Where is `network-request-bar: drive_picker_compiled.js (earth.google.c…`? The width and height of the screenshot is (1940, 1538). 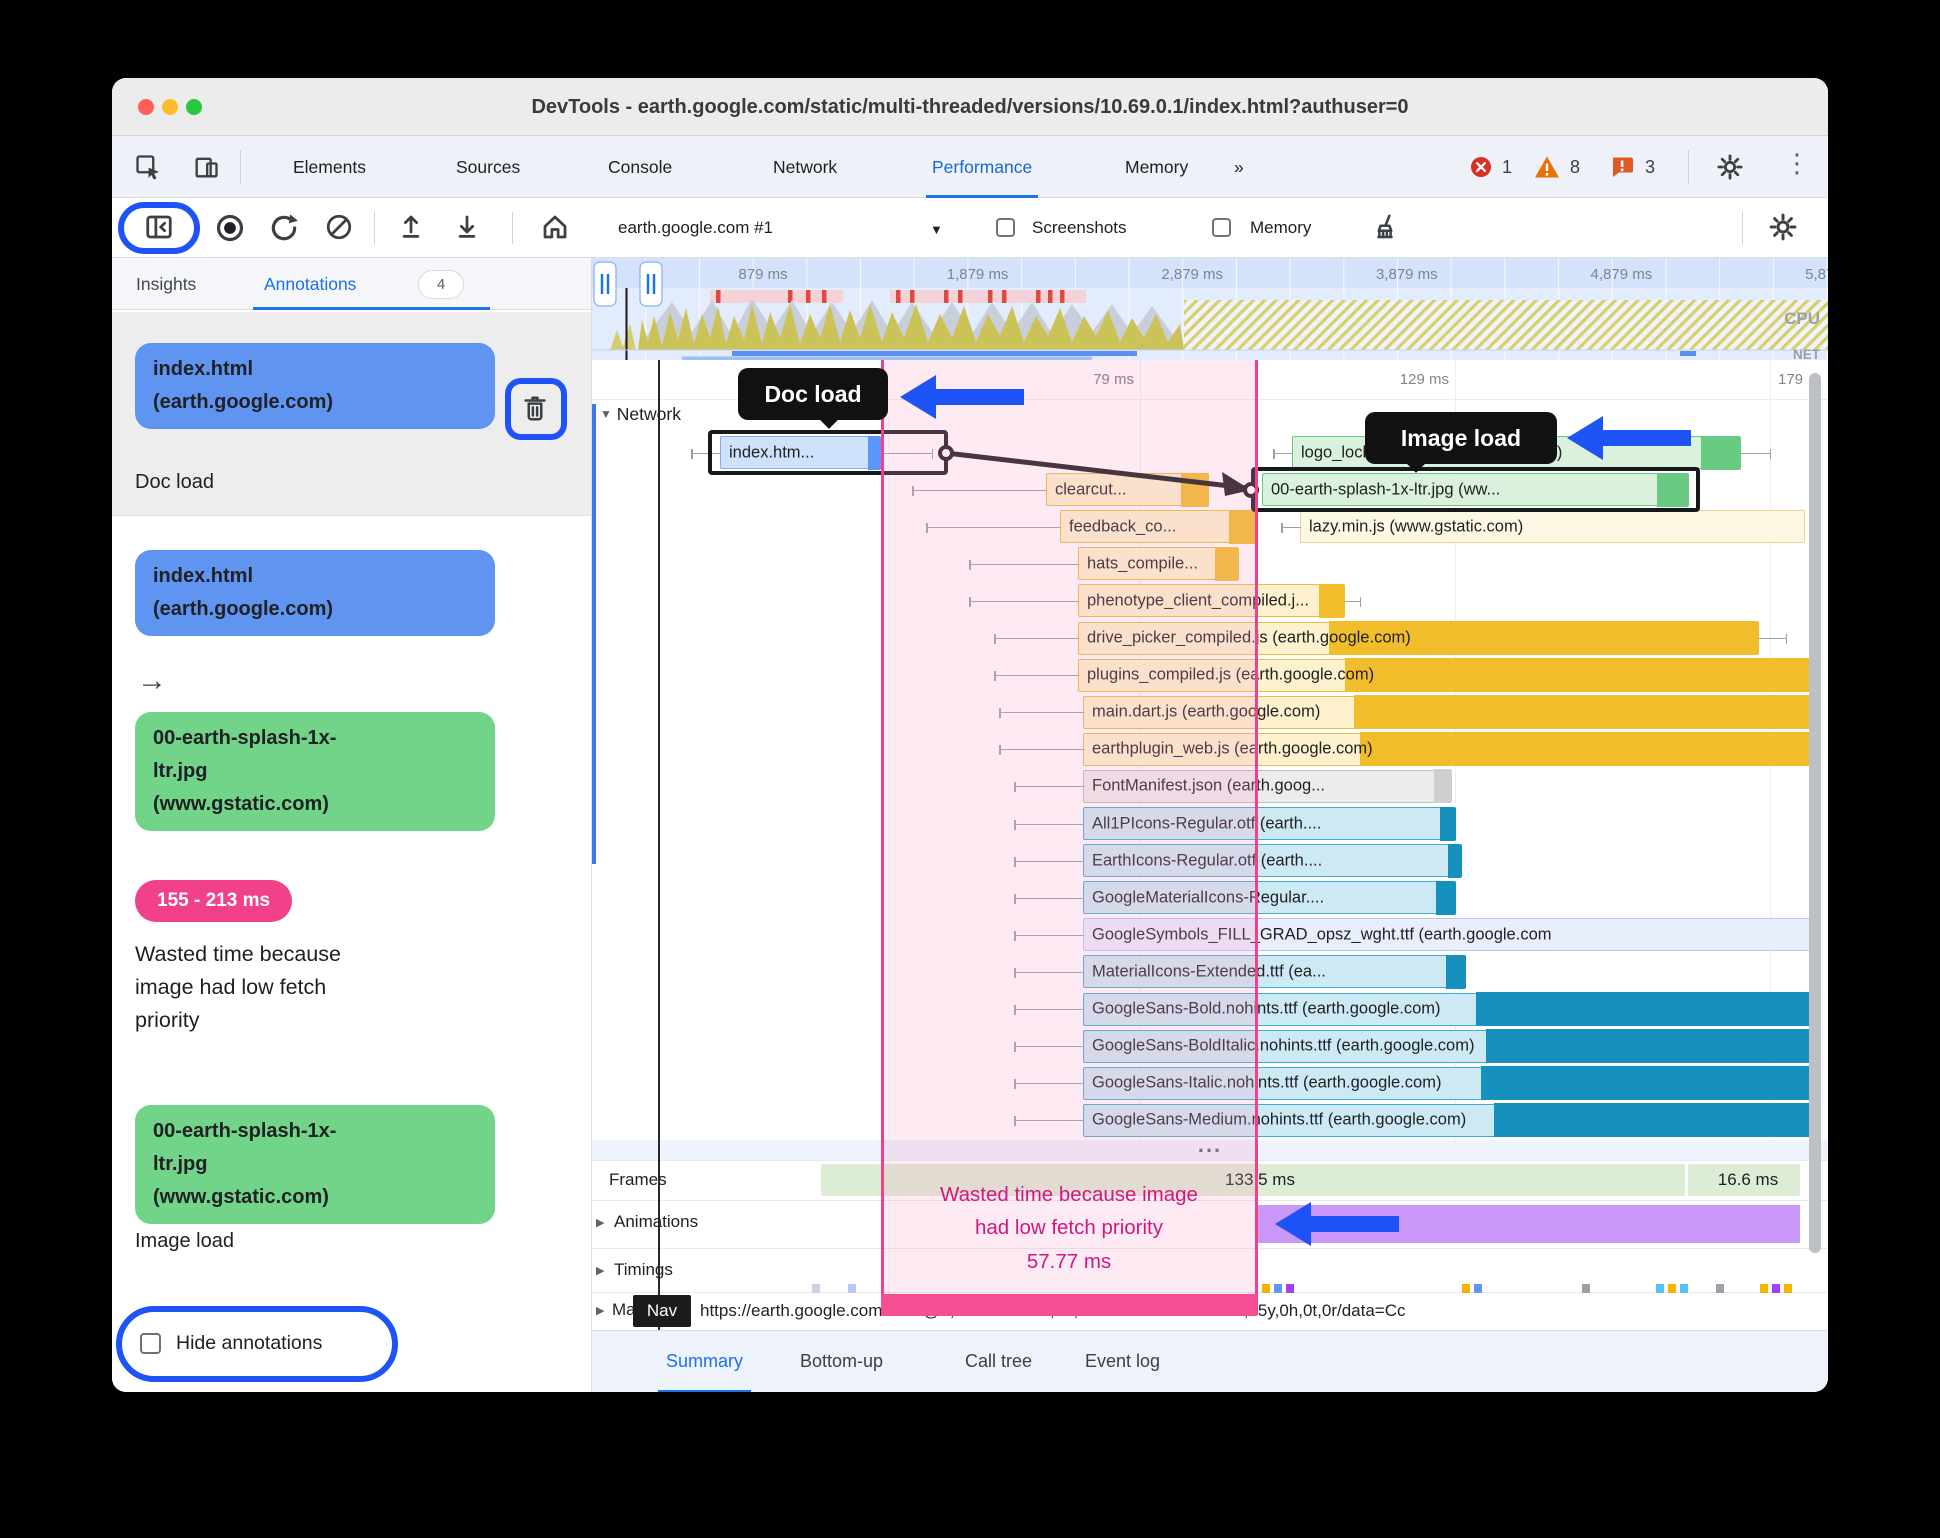
network-request-bar: drive_picker_compiled.js (earth.google.c… is located at coordinates (1390, 638).